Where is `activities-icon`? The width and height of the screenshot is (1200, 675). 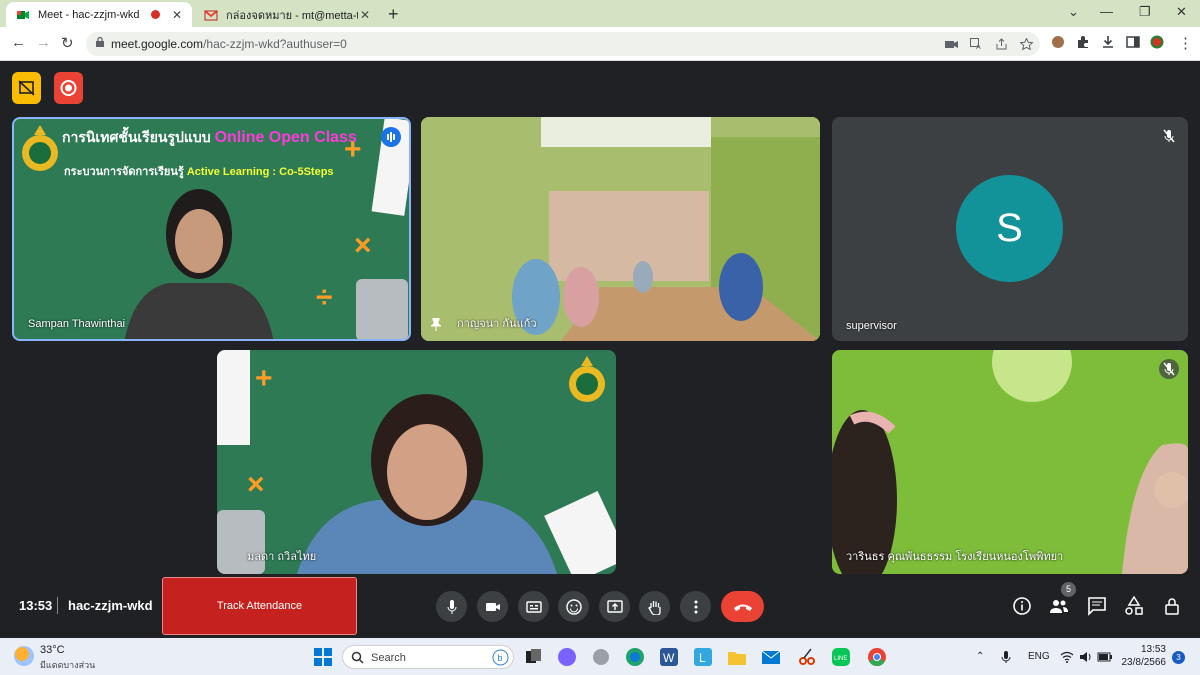
activities-icon is located at coordinates (1134, 606).